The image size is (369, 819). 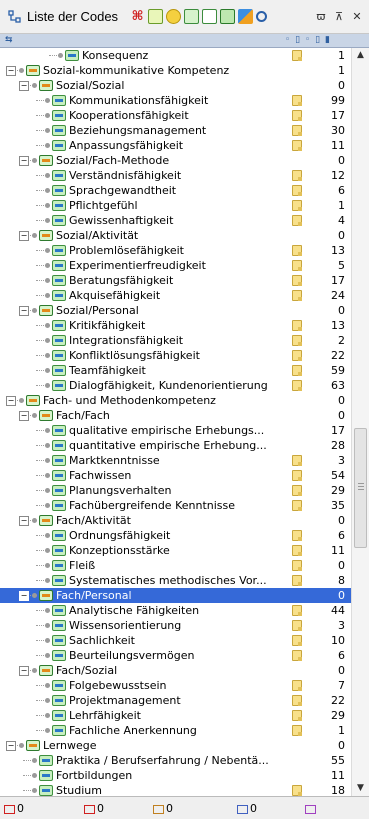 I want to click on link-codes-icon: ⌘, so click(x=137, y=16).